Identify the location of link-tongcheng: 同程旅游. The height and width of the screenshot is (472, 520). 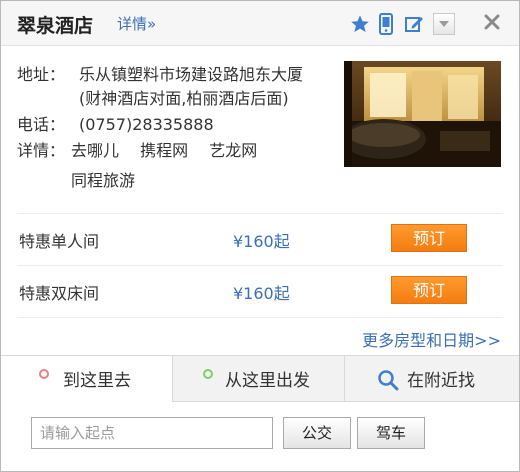
(103, 180).